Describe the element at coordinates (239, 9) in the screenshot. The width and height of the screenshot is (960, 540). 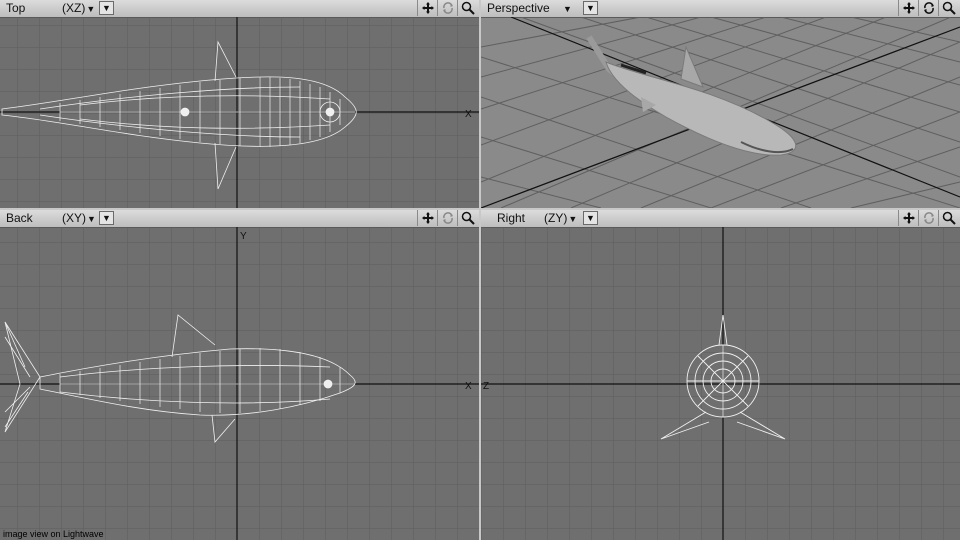
I see `viewport-header: Top (XZ)▼ ▼` at that location.